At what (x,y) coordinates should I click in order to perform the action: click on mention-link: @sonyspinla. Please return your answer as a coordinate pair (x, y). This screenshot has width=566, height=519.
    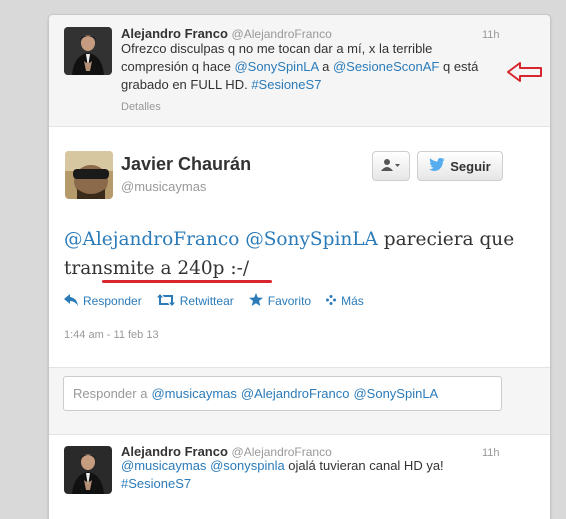
    Looking at the image, I should click on (247, 465).